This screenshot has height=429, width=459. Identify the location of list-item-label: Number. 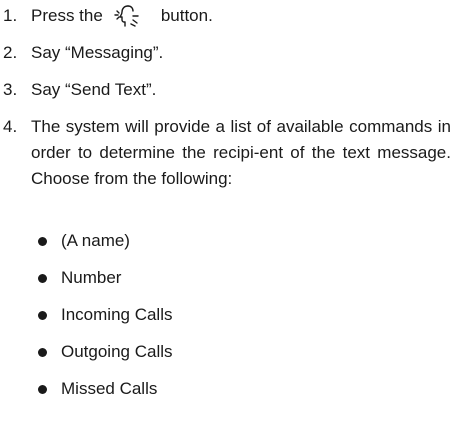
(91, 277).